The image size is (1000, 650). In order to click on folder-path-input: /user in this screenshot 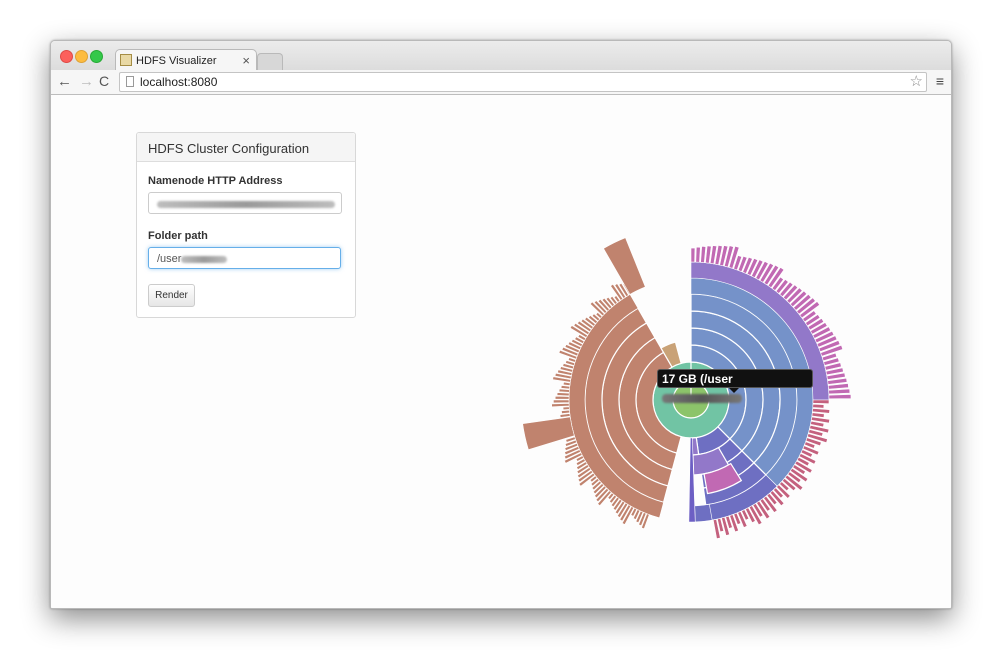, I will do `click(244, 258)`.